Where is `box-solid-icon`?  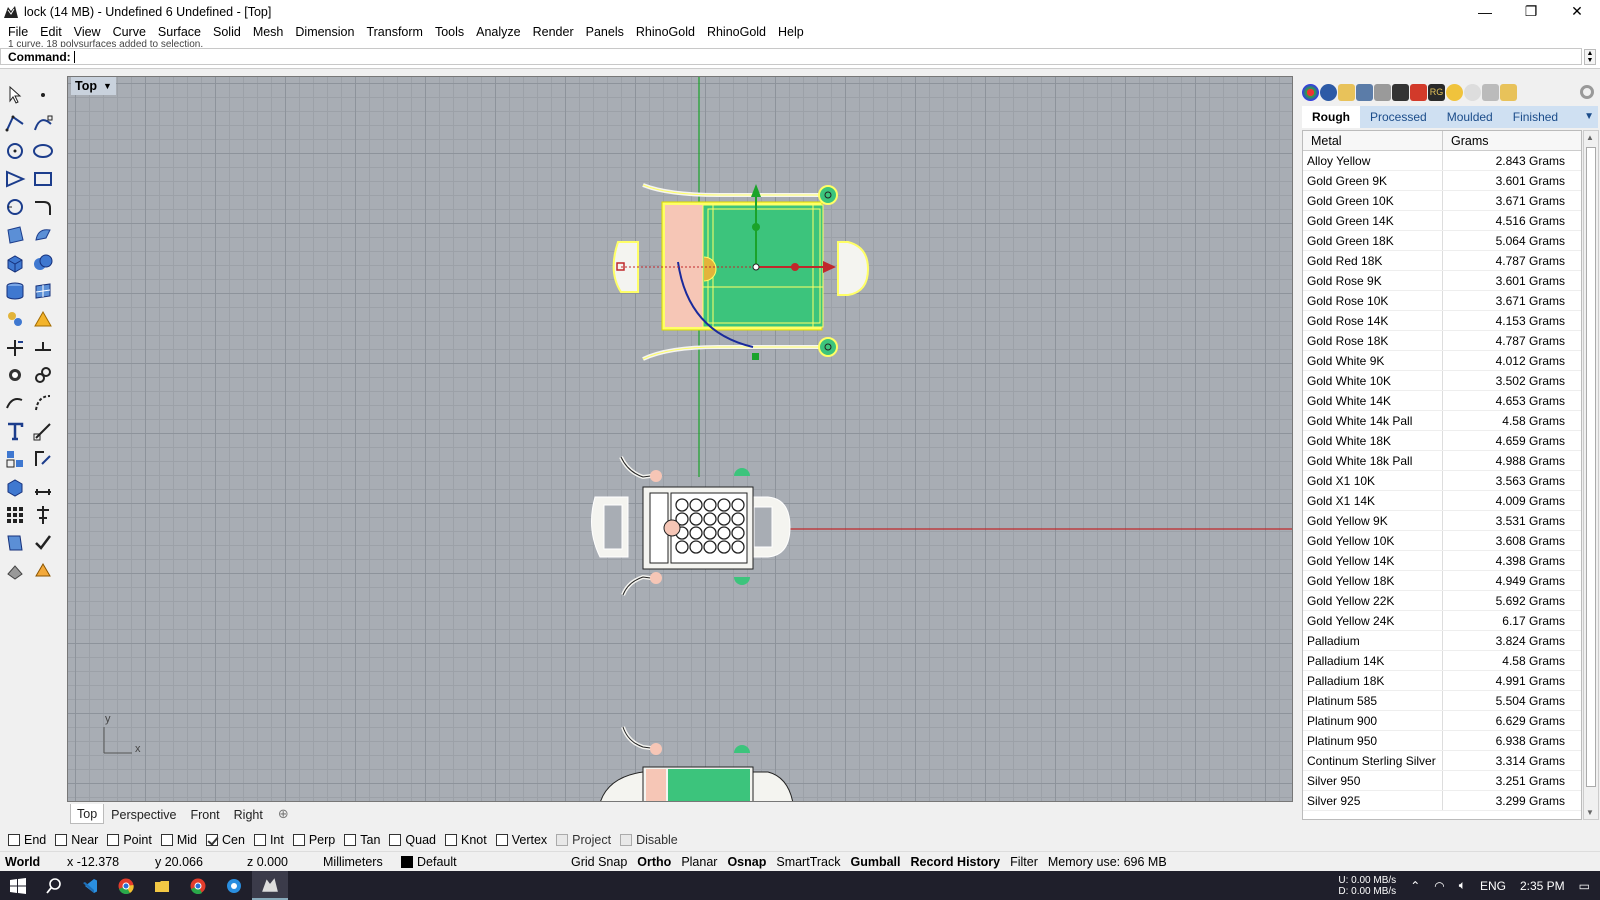
box-solid-icon is located at coordinates (15, 263).